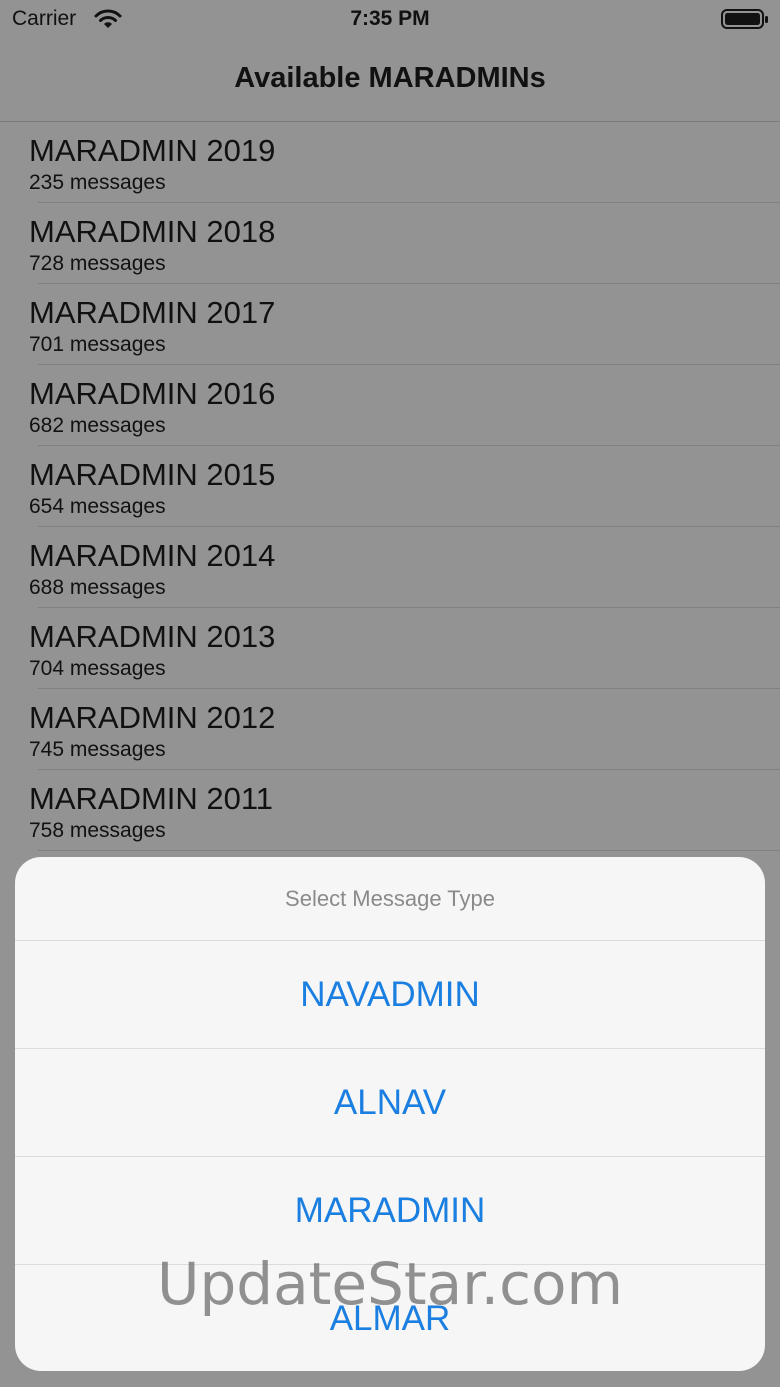  I want to click on list-item: MARADMIN 2019 235 messages, so click(404, 162).